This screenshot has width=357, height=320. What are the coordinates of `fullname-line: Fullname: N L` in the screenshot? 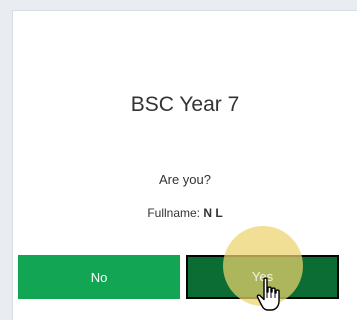 It's located at (185, 213).